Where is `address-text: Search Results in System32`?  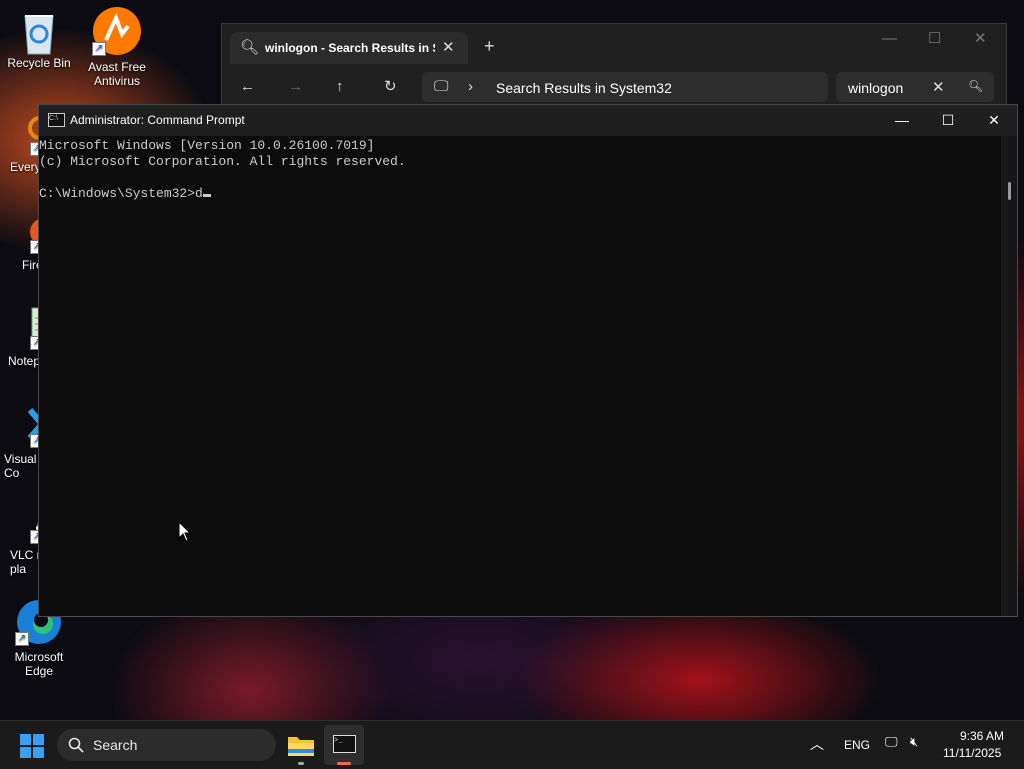 address-text: Search Results in System32 is located at coordinates (584, 88).